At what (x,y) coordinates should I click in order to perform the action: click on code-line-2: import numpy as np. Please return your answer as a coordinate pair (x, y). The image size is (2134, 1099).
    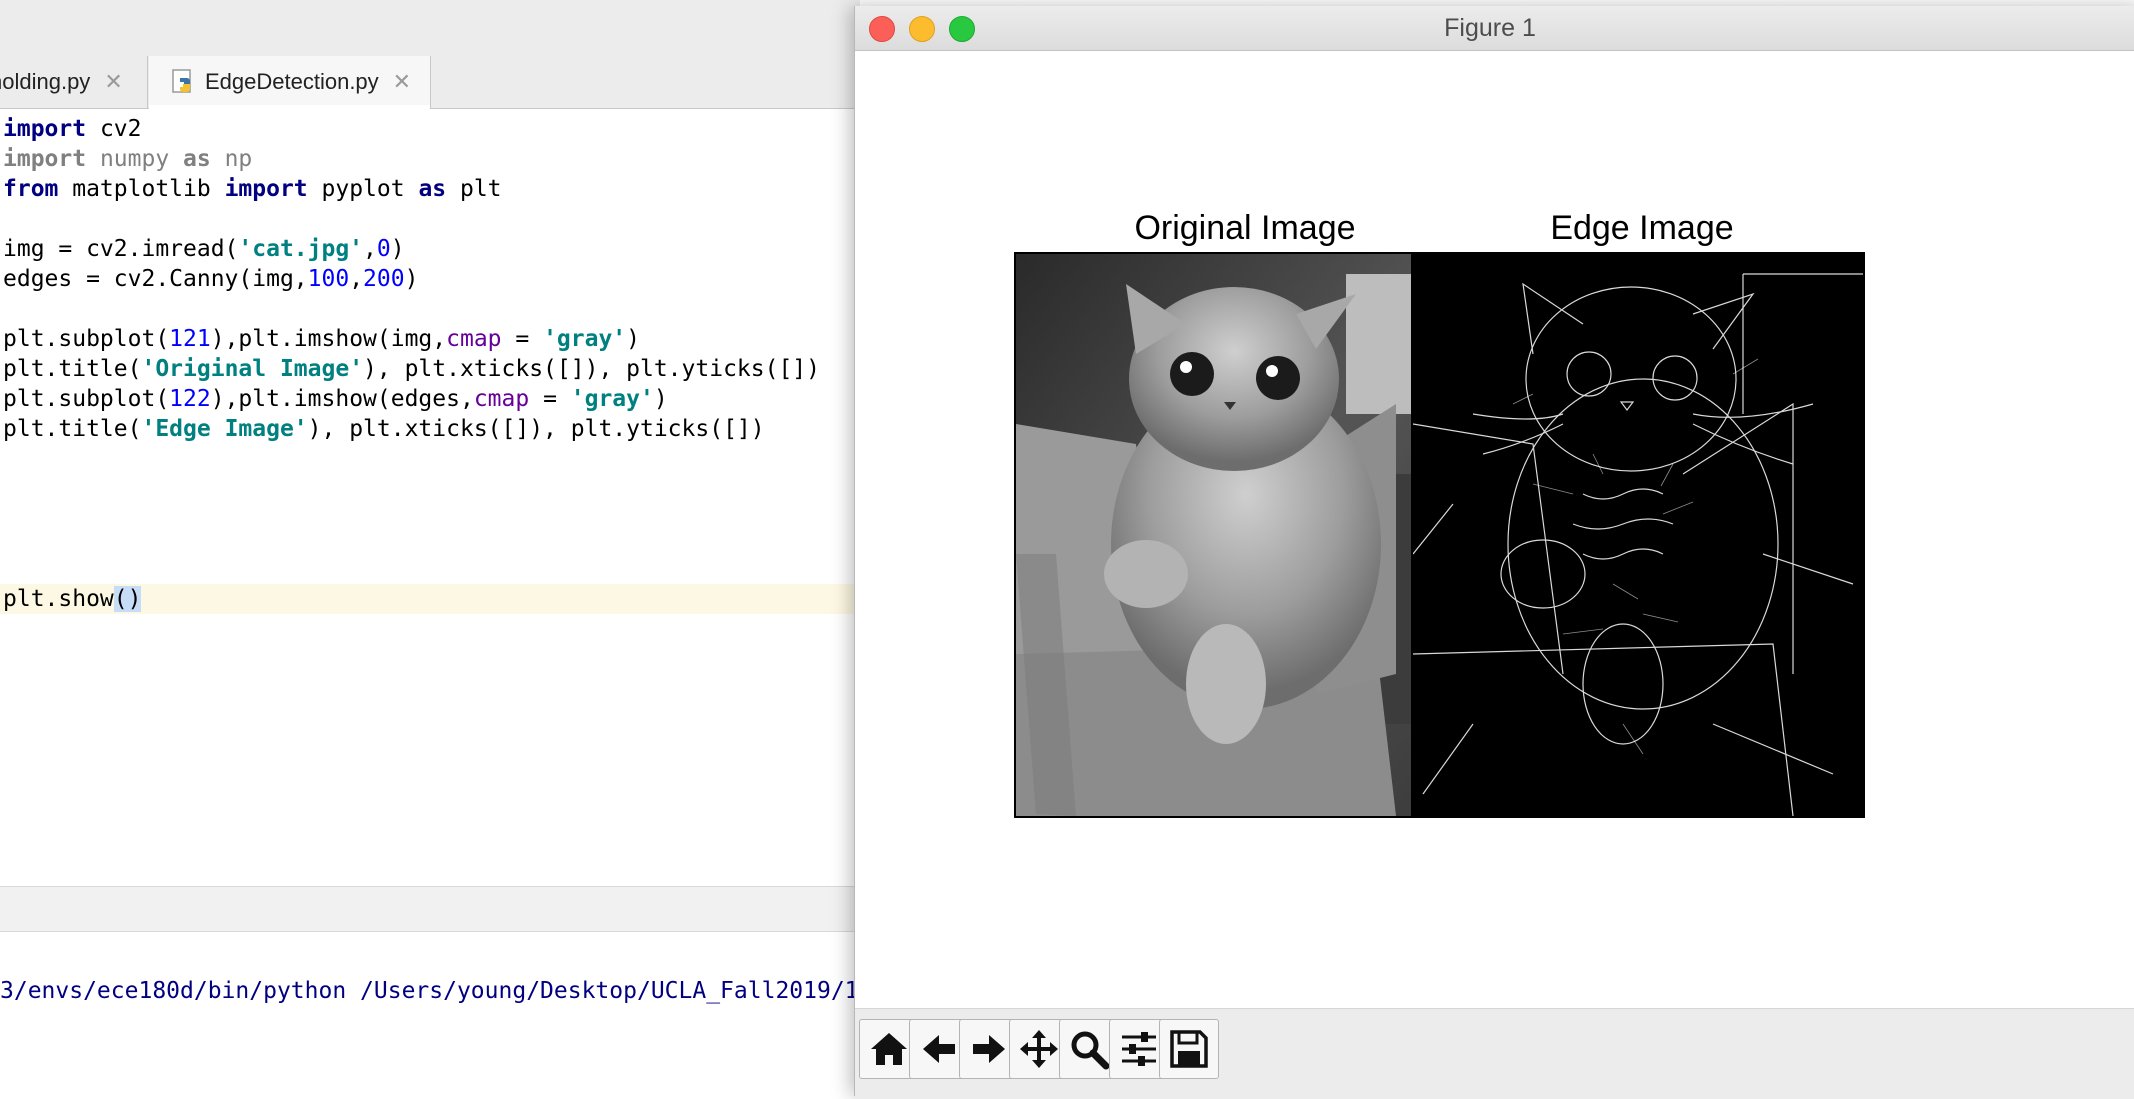
    Looking at the image, I should click on (128, 159).